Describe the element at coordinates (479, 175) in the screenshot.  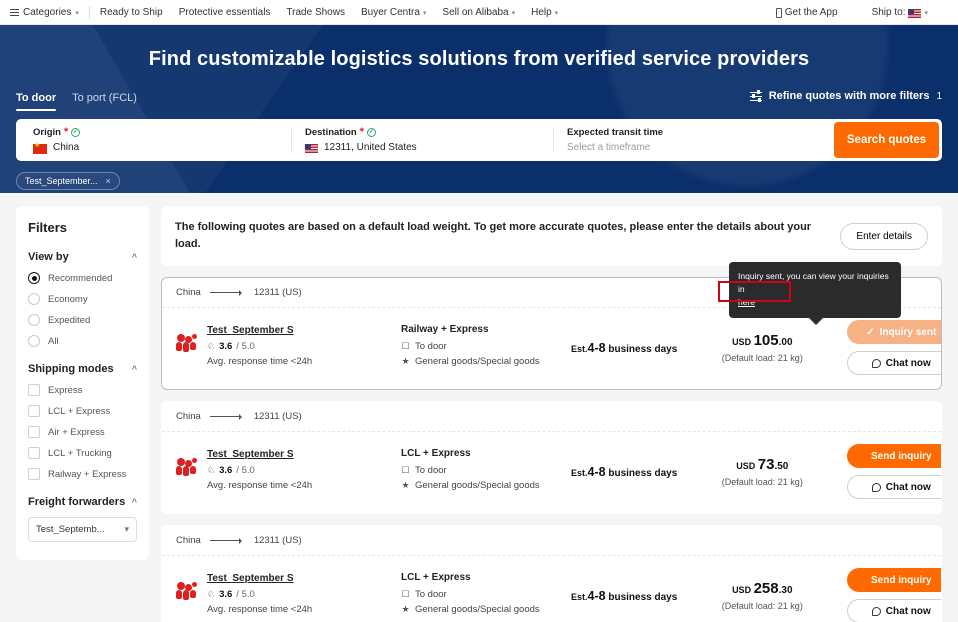
I see `active-filter-chips: Test_September... ×` at that location.